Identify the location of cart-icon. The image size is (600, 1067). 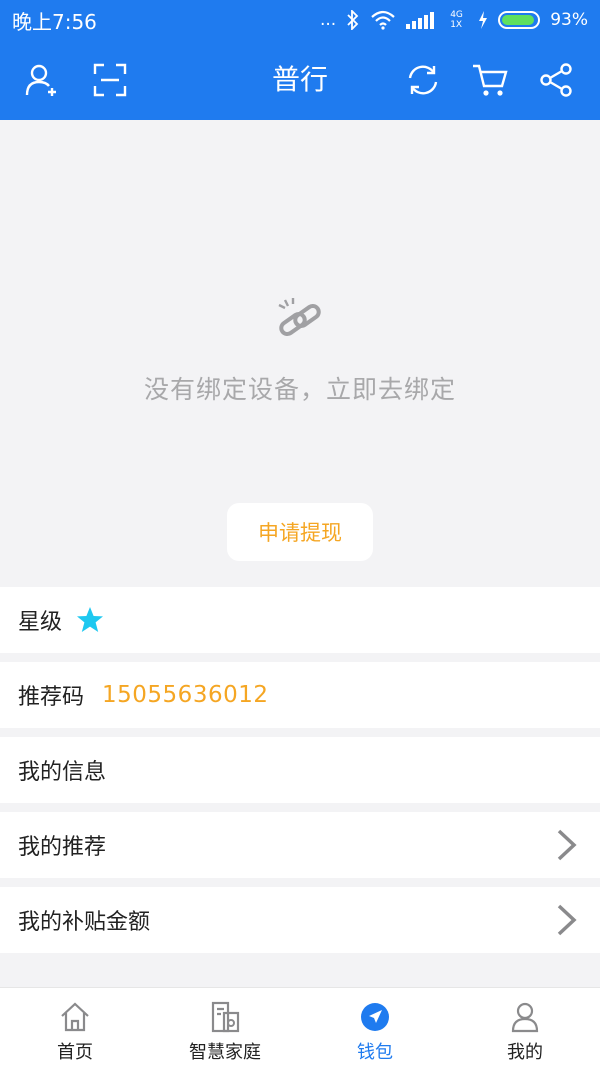
(490, 80).